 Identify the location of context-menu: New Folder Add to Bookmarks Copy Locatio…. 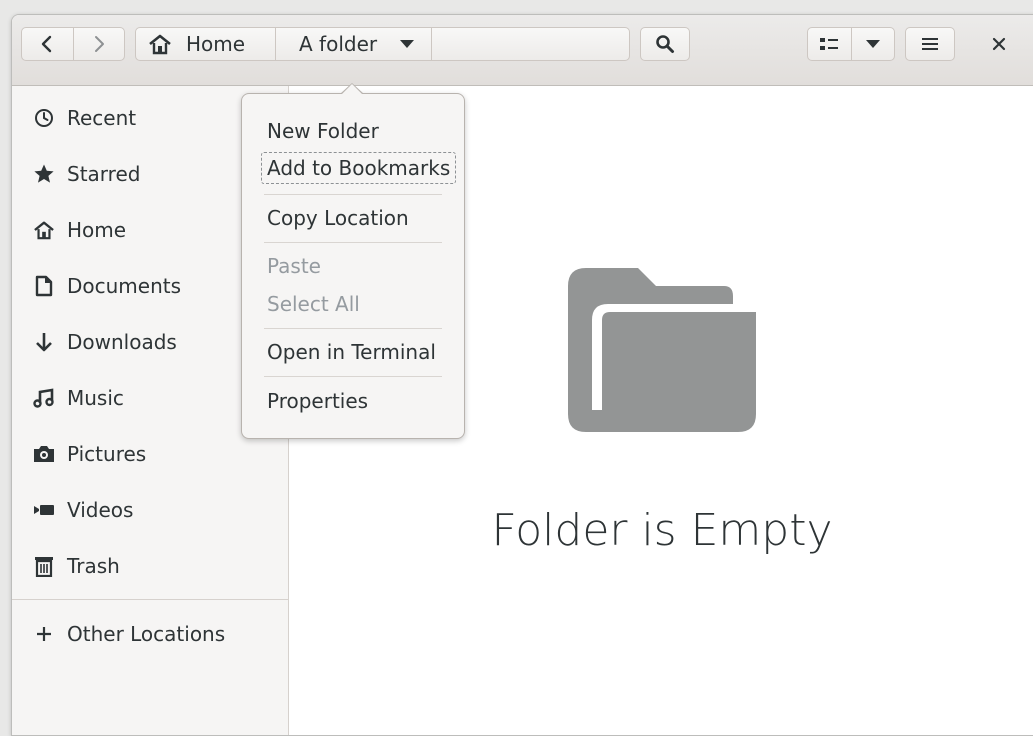
(353, 261).